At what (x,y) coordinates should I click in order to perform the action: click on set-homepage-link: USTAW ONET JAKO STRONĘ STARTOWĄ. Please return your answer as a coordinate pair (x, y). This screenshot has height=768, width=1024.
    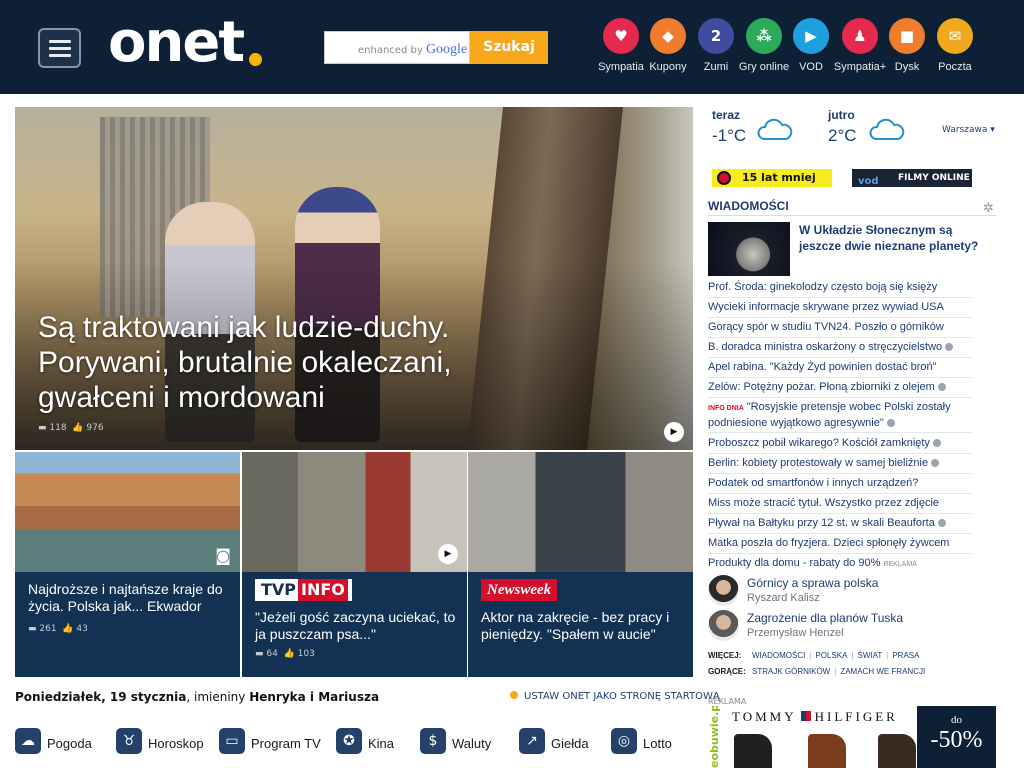
    Looking at the image, I should click on (615, 696).